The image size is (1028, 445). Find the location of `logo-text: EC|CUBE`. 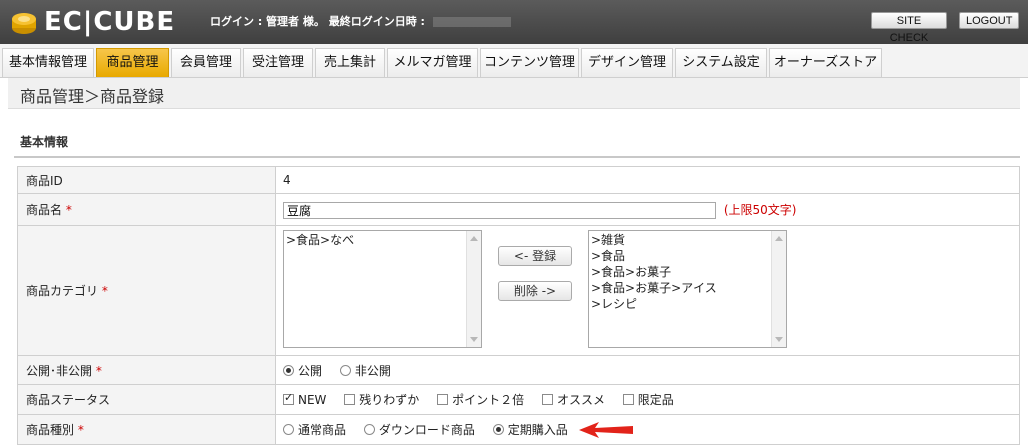

logo-text: EC|CUBE is located at coordinates (110, 22).